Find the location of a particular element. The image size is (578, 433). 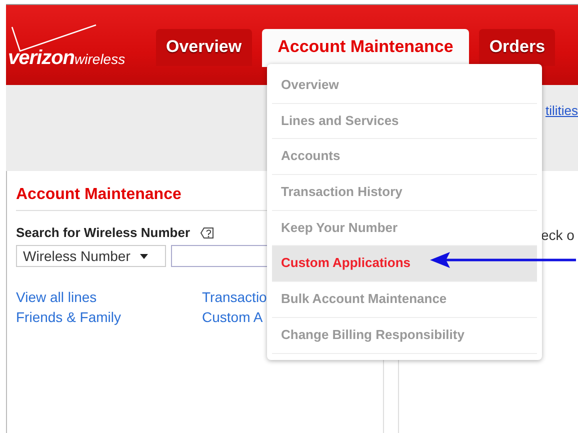

account-link: View all lines is located at coordinates (71, 297).